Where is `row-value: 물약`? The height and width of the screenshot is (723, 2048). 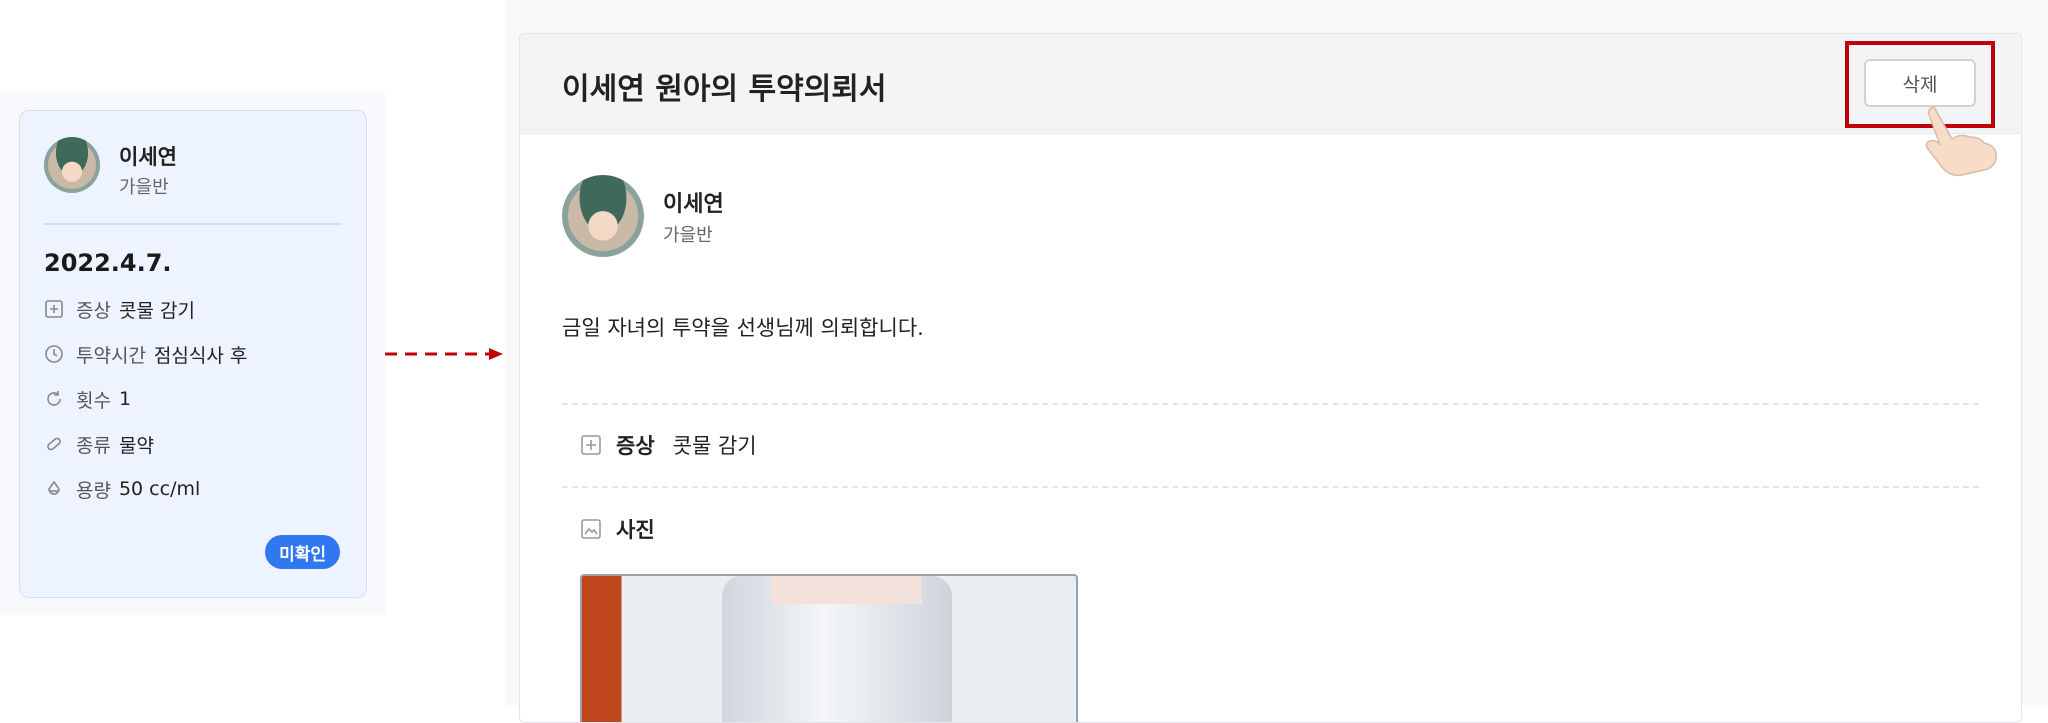 row-value: 물약 is located at coordinates (136, 445).